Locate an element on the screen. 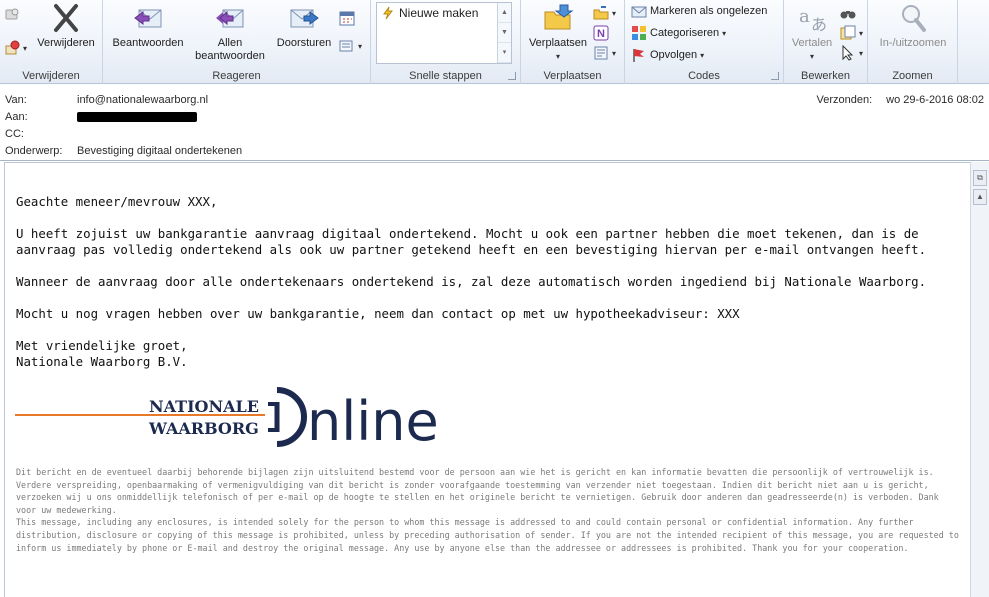  reply-all-button: Allen beantwoorden is located at coordinates (230, 32).